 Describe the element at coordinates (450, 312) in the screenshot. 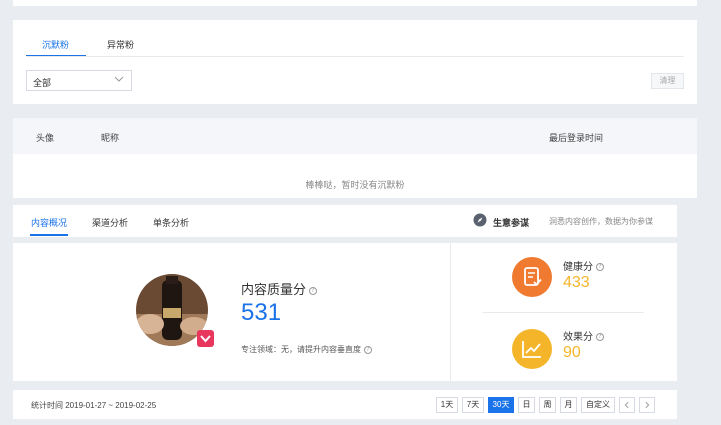

I see `vertical-divider` at that location.